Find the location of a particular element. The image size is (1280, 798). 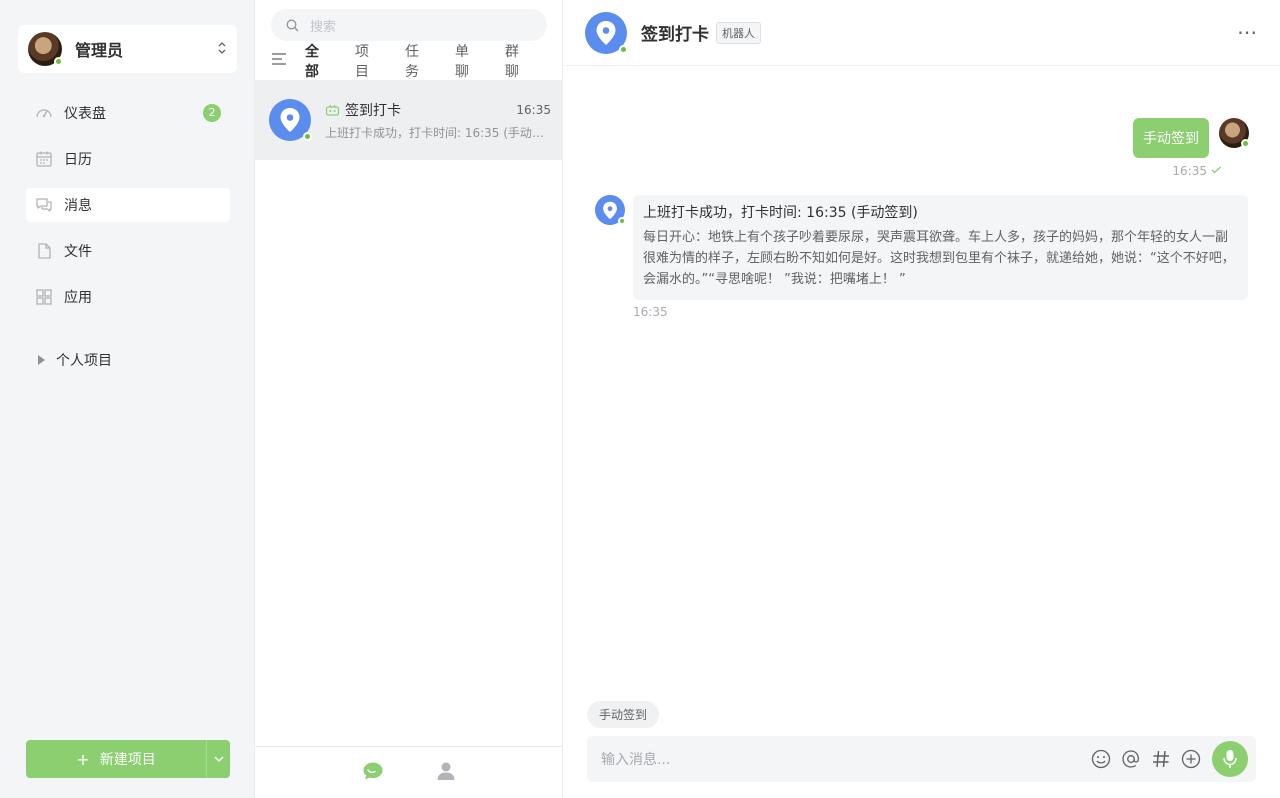

nav-label: 日历 is located at coordinates (78, 160).